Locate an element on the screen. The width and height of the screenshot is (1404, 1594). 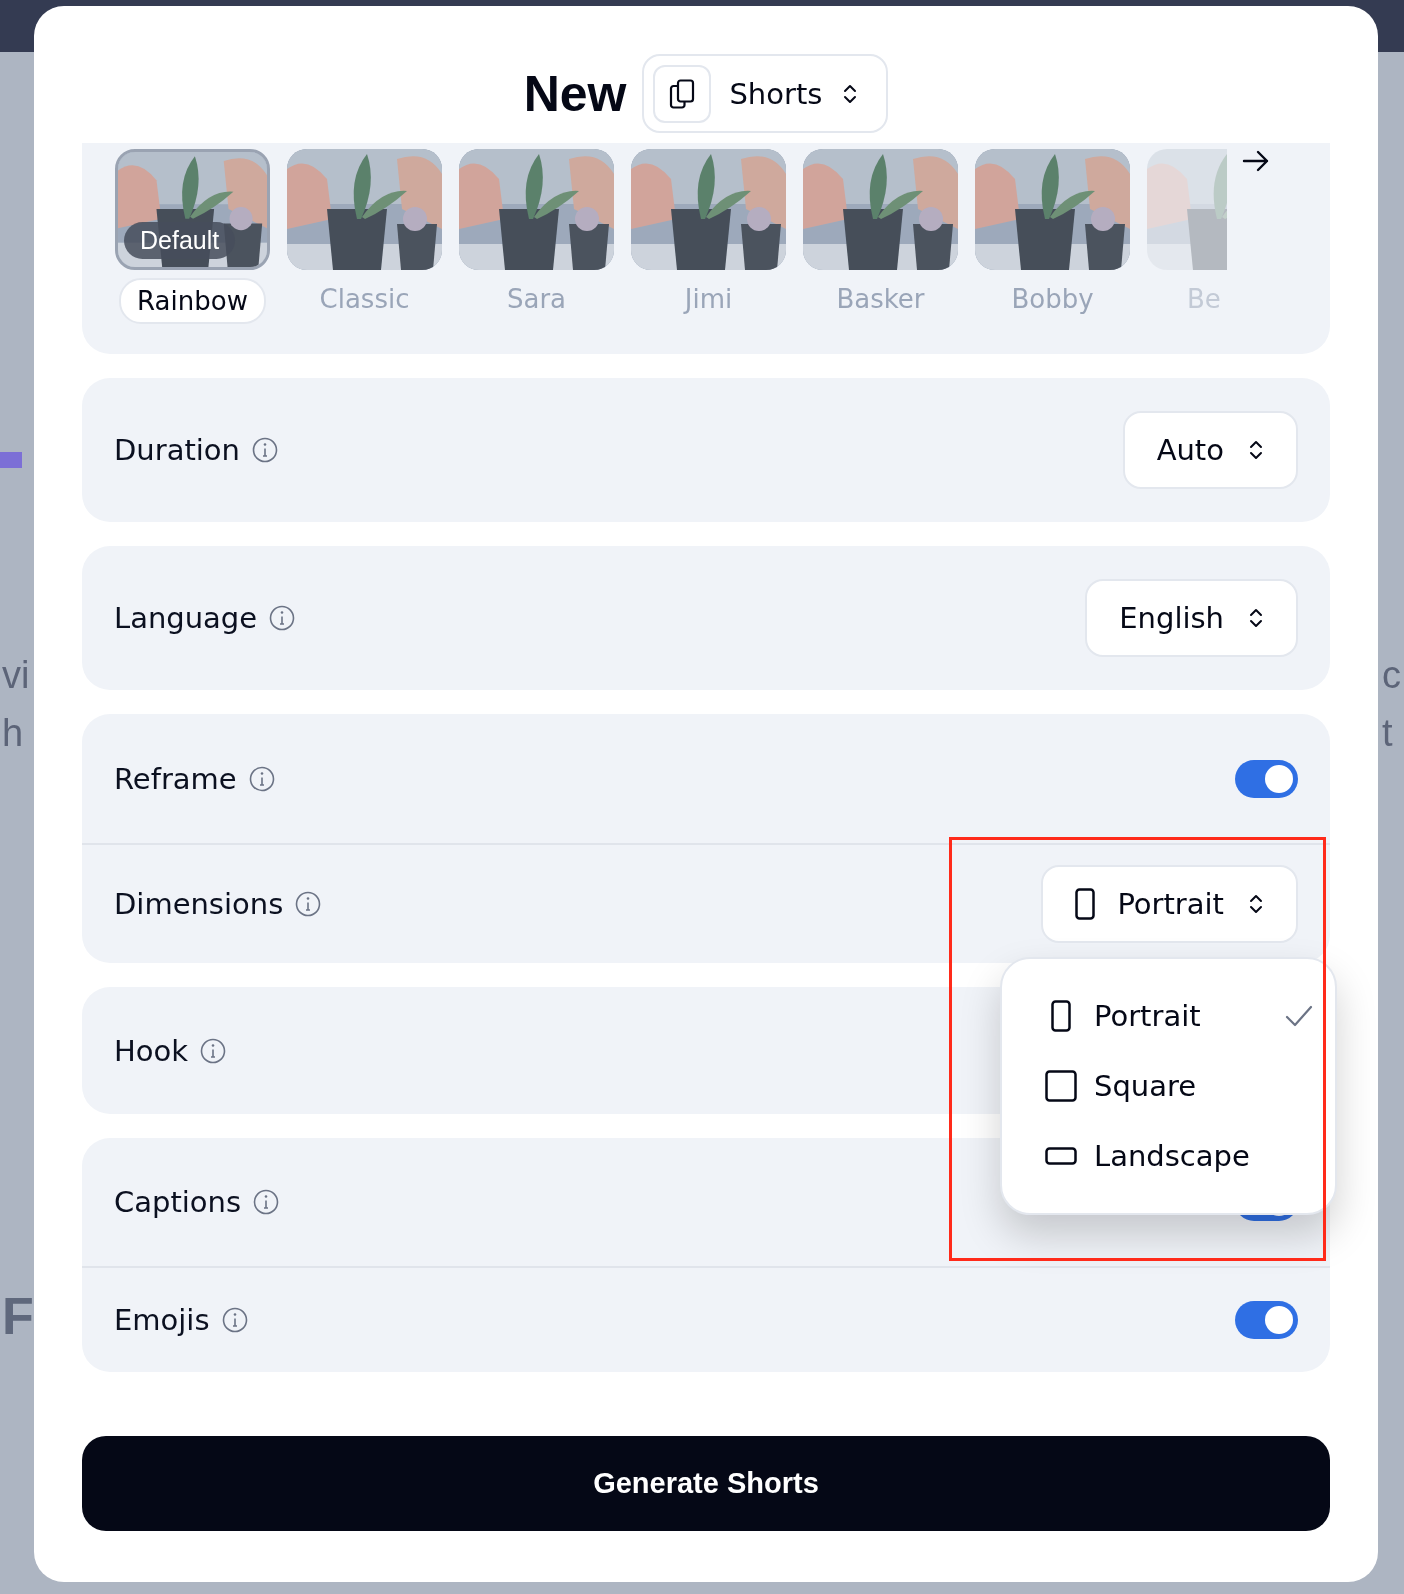
background-text: vi is located at coordinates (16, 675).